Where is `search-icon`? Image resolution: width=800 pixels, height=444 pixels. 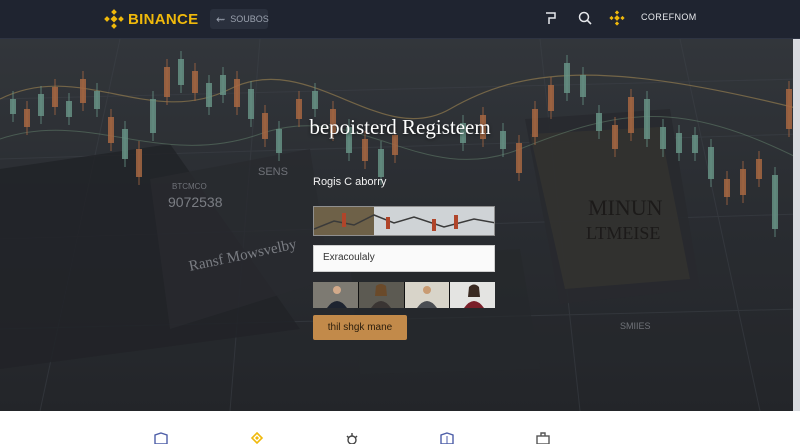
search-icon is located at coordinates (585, 18).